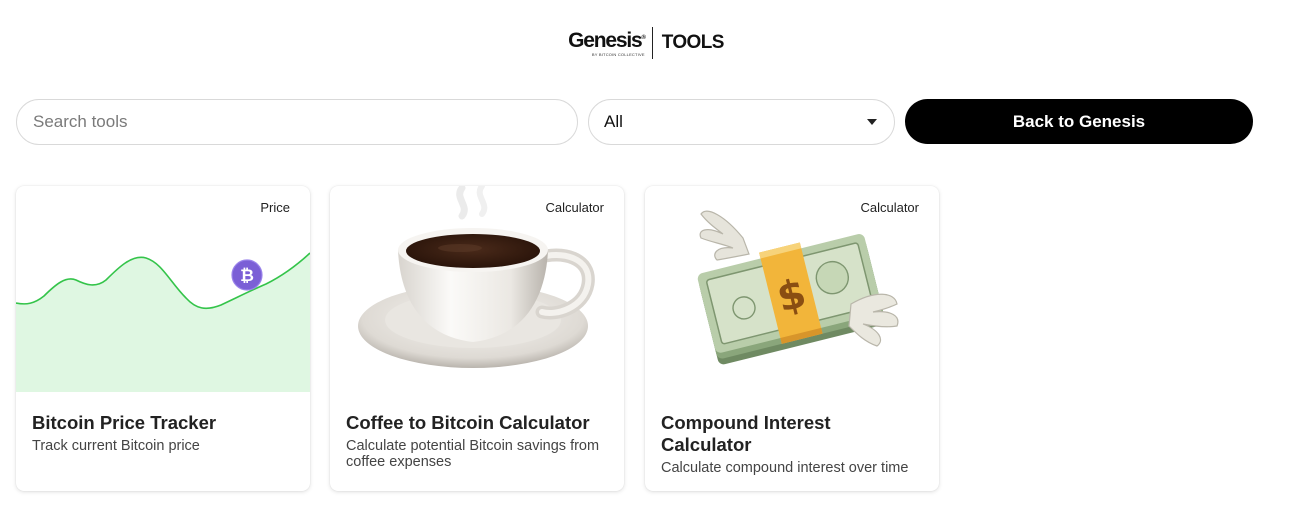 The height and width of the screenshot is (515, 1292). Describe the element at coordinates (124, 422) in the screenshot. I see `card-title: Bitcoin Price Tracker` at that location.